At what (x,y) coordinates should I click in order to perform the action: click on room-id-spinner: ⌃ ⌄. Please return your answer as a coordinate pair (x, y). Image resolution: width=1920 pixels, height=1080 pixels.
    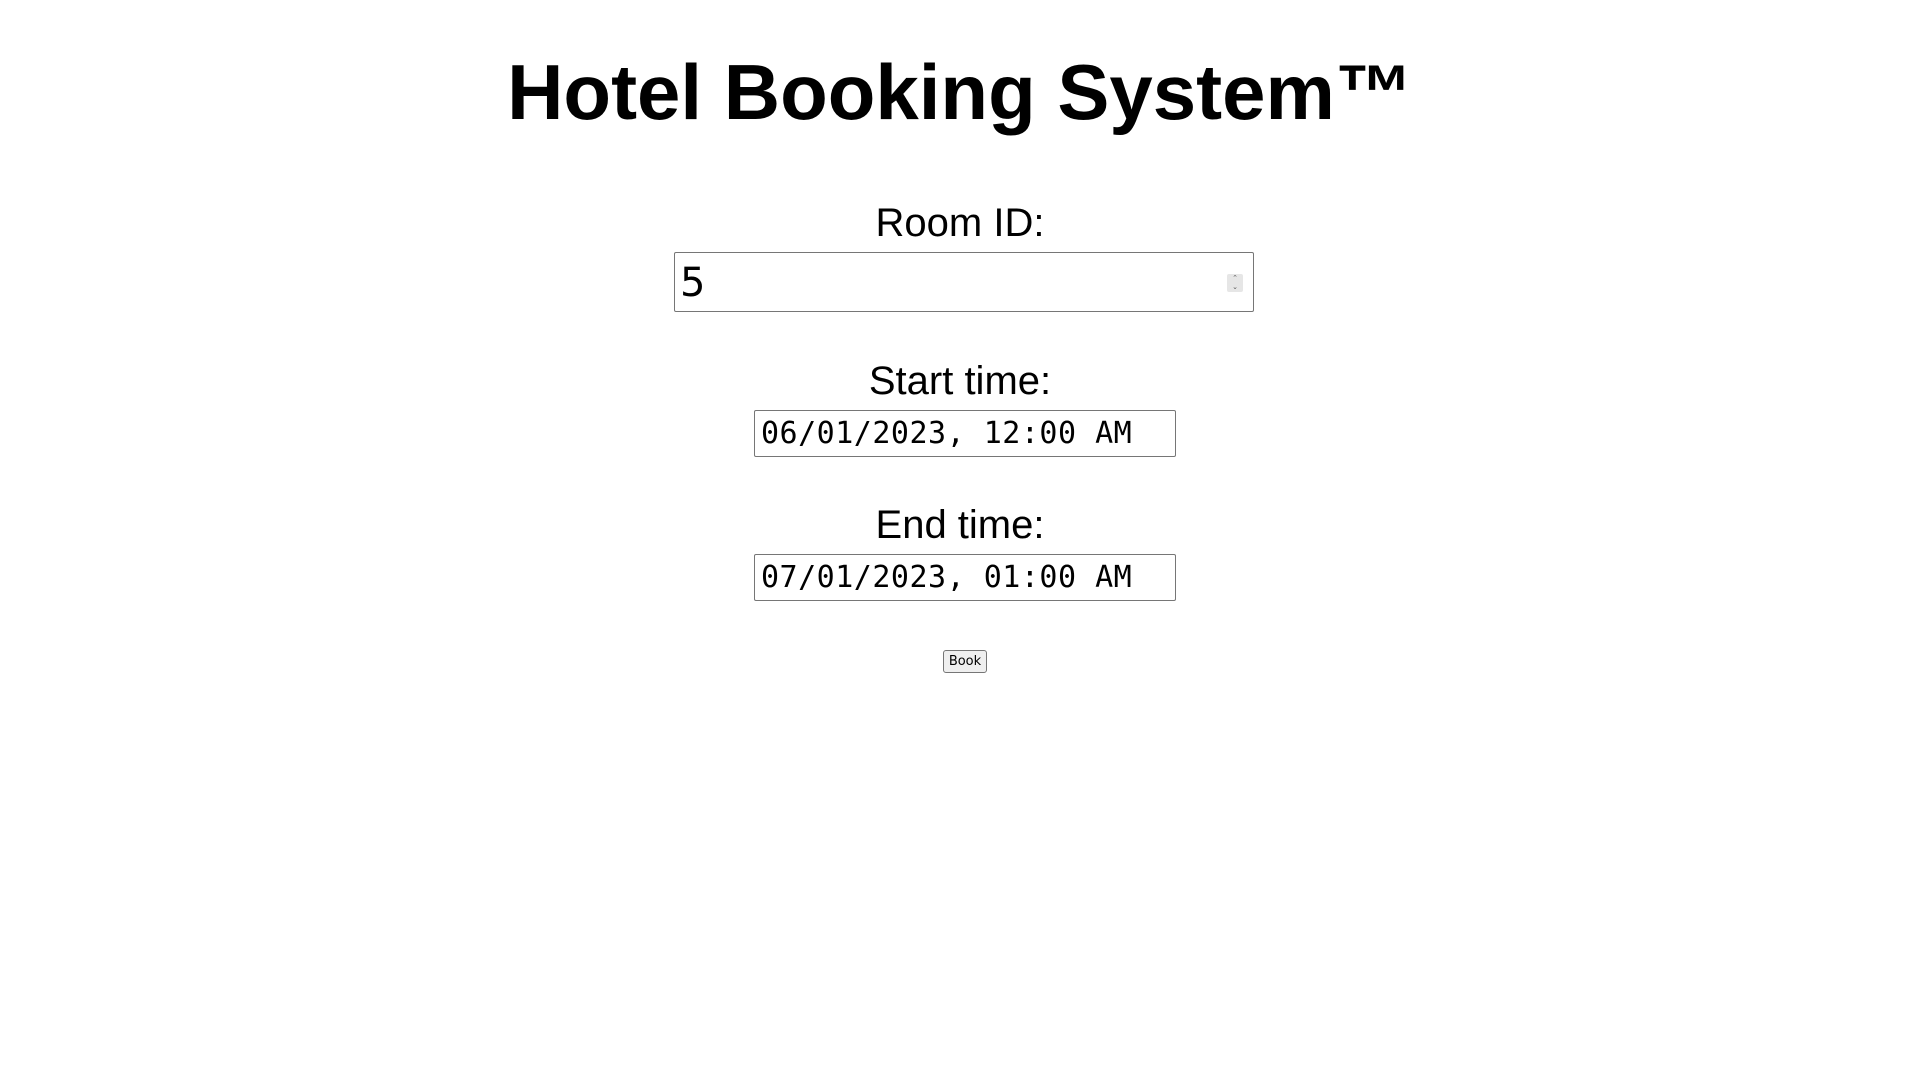
    Looking at the image, I should click on (1235, 283).